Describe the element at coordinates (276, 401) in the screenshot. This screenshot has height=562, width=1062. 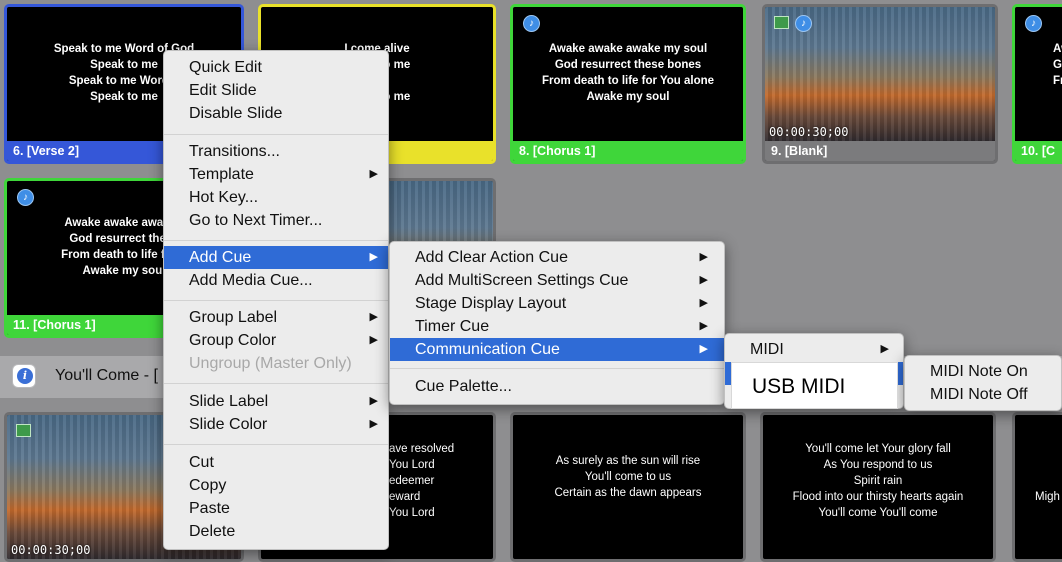
I see `menu-item-slide-label: Slide Label ▶` at that location.